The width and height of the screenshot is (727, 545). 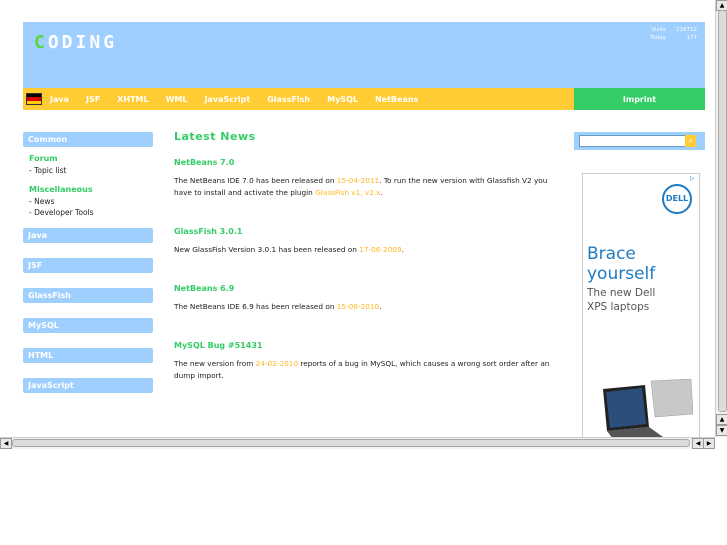 I want to click on sidebar-section-java: Java, so click(x=88, y=235).